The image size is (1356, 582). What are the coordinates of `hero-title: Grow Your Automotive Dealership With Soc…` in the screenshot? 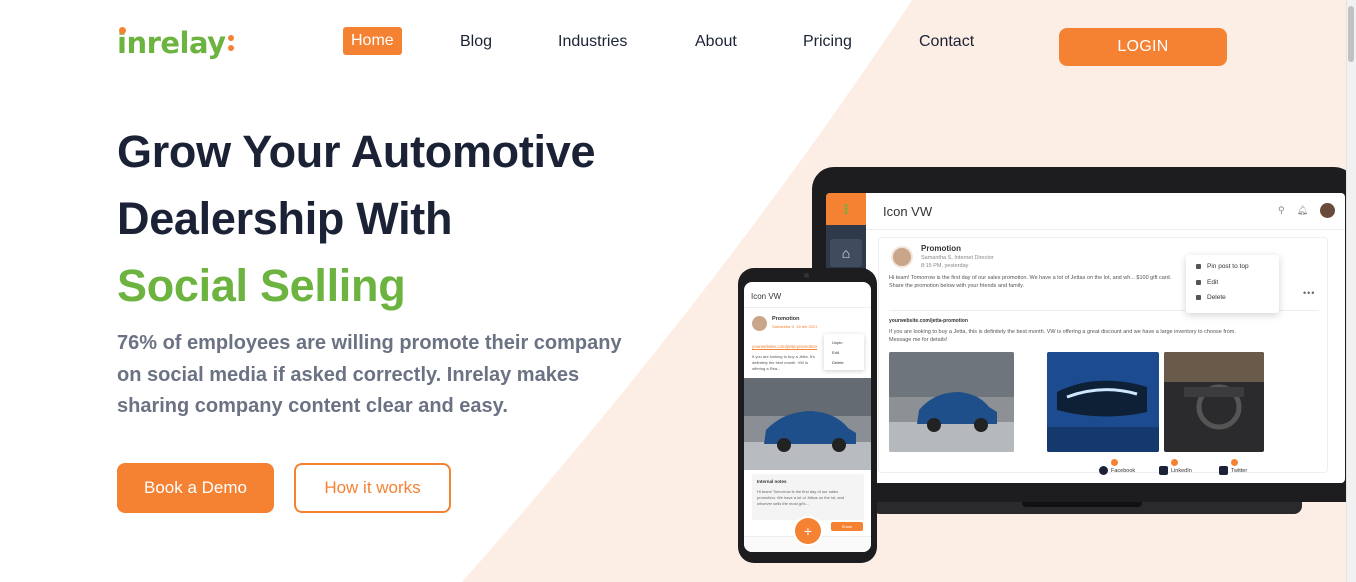 It's located at (356, 218).